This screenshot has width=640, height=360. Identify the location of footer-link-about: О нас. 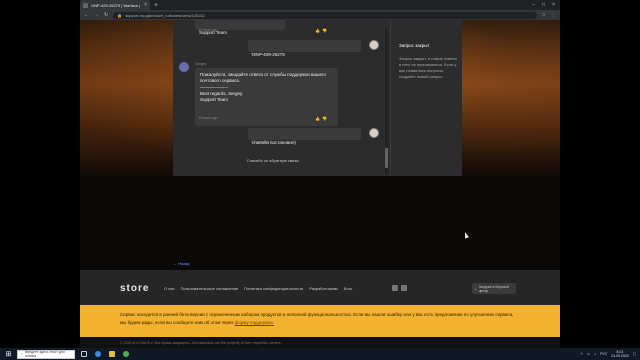
(169, 288).